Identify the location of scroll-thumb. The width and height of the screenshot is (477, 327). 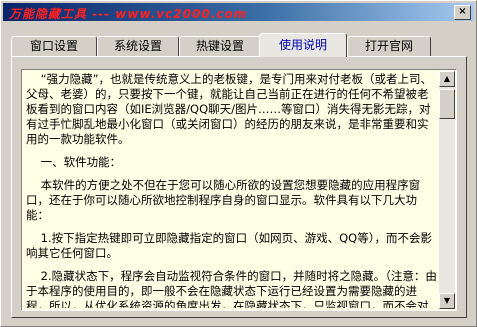
(447, 104).